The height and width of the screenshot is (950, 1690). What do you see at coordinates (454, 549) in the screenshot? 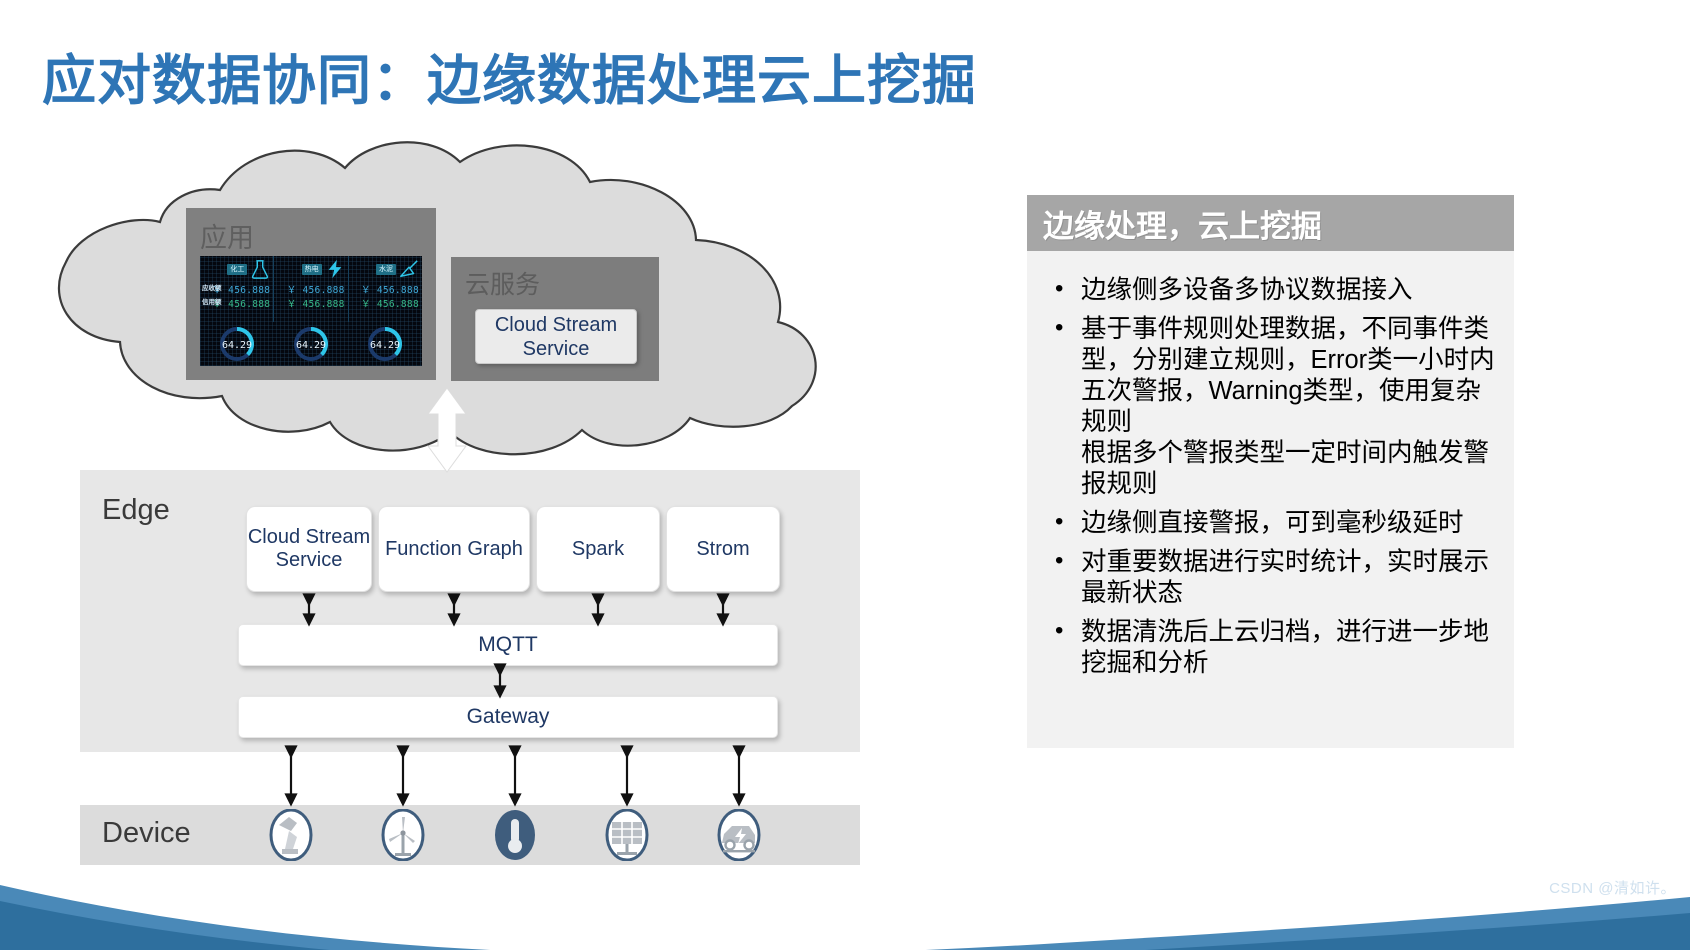
I see `edge-card-function-graph: Function Graph` at bounding box center [454, 549].